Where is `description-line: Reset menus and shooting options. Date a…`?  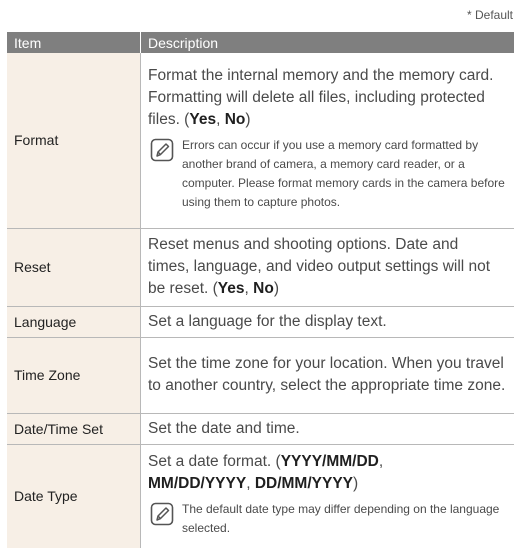 description-line: Reset menus and shooting options. Date a… is located at coordinates (303, 244).